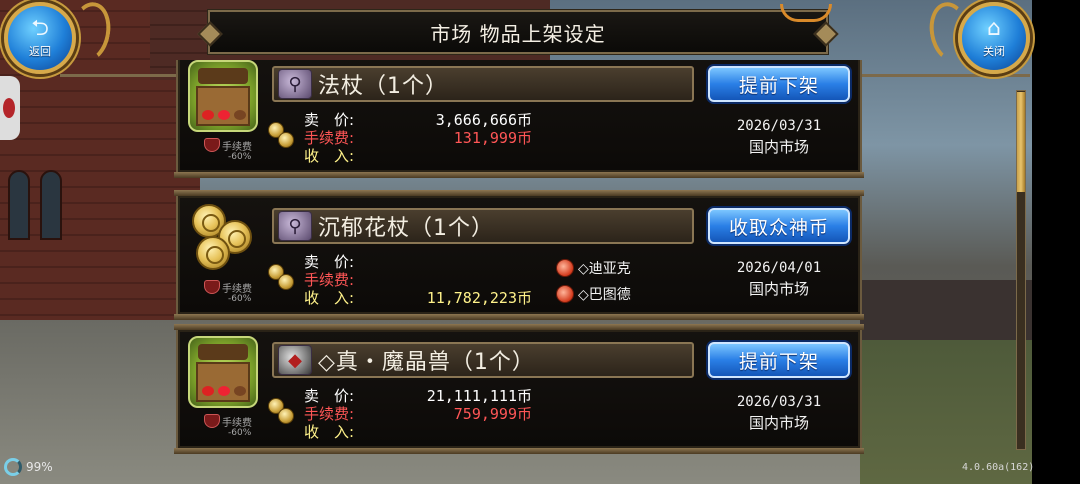  I want to click on item-name-bar: ⚲ 沉郁花杖（1个）, so click(483, 226).